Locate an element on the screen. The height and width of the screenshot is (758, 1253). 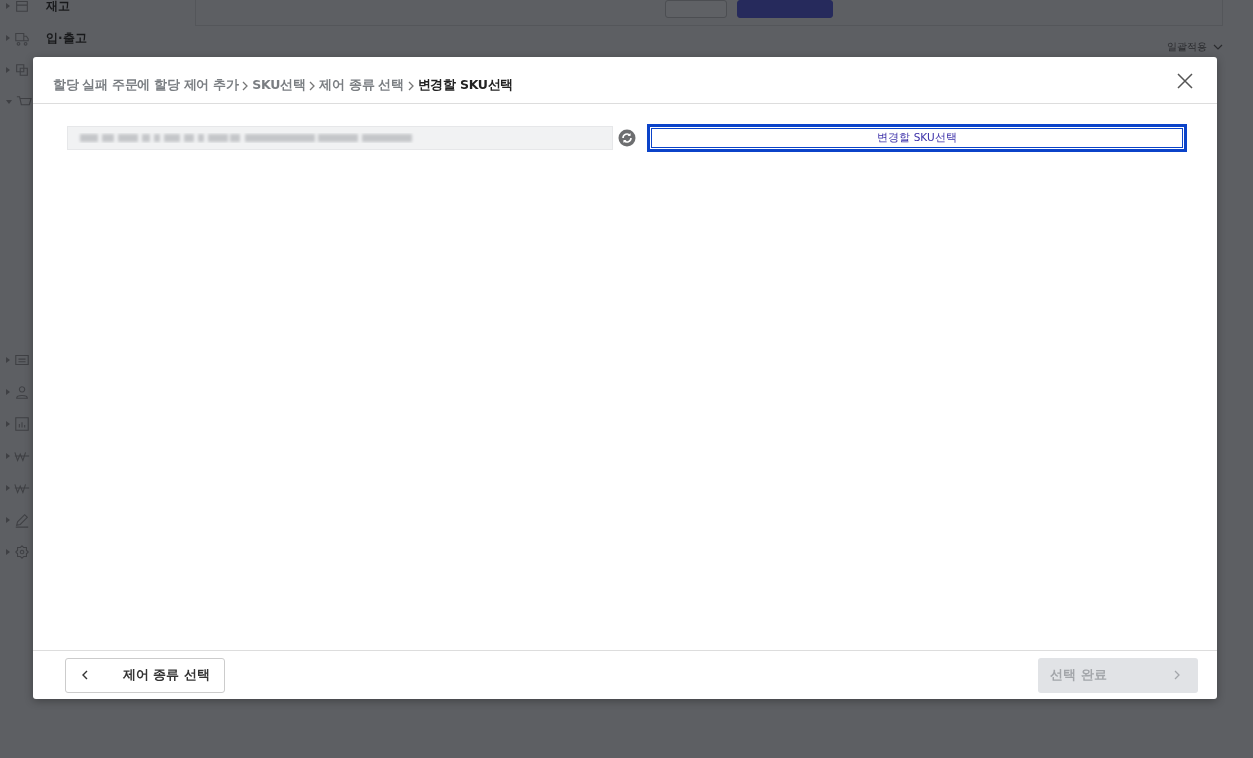
box-icon is located at coordinates (22, 7).